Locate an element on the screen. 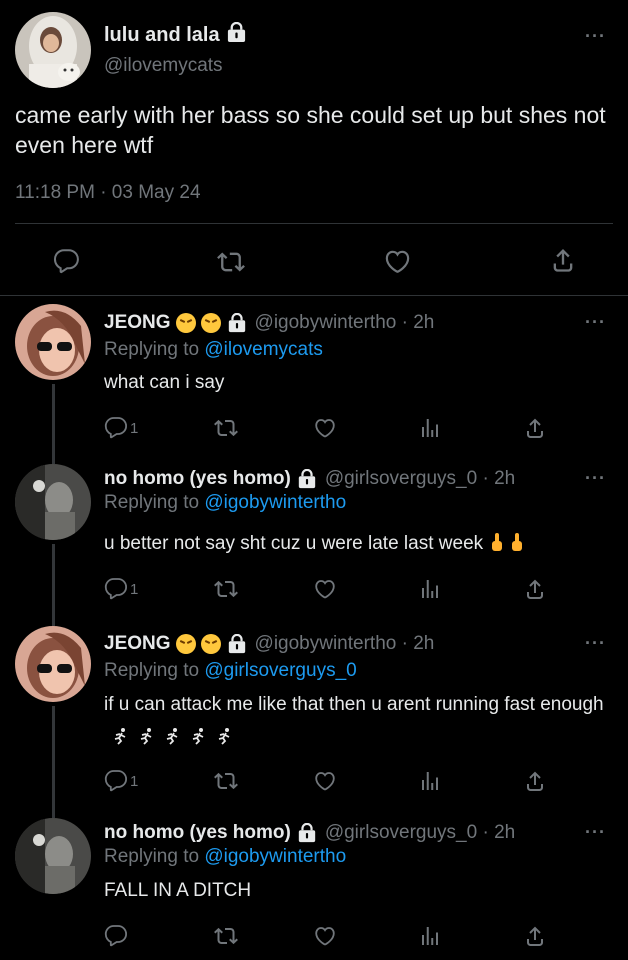 This screenshot has height=960, width=628. replying-to-link: @girlsoverguys_0 is located at coordinates (280, 670).